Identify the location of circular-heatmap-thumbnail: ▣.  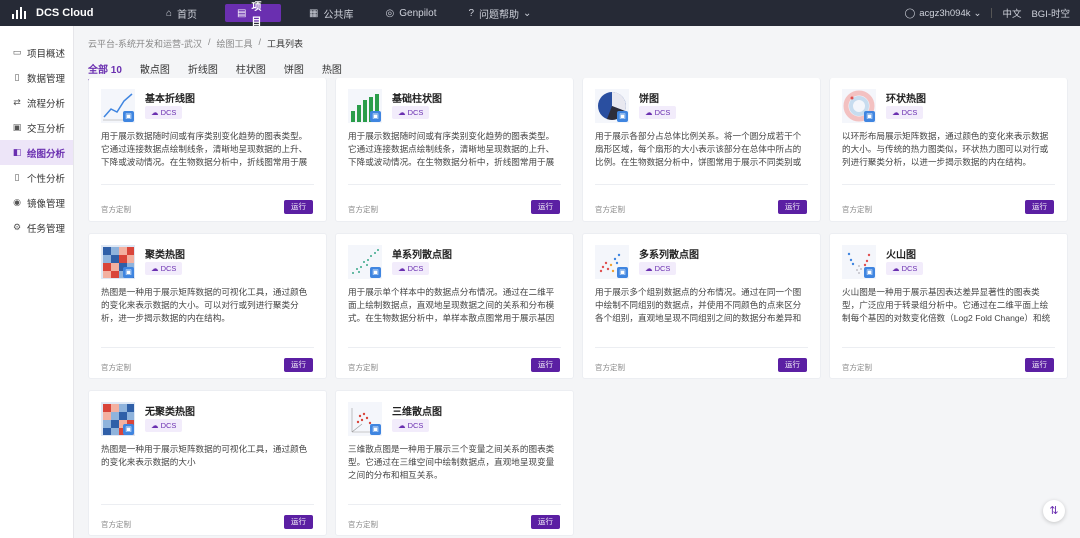
(859, 106).